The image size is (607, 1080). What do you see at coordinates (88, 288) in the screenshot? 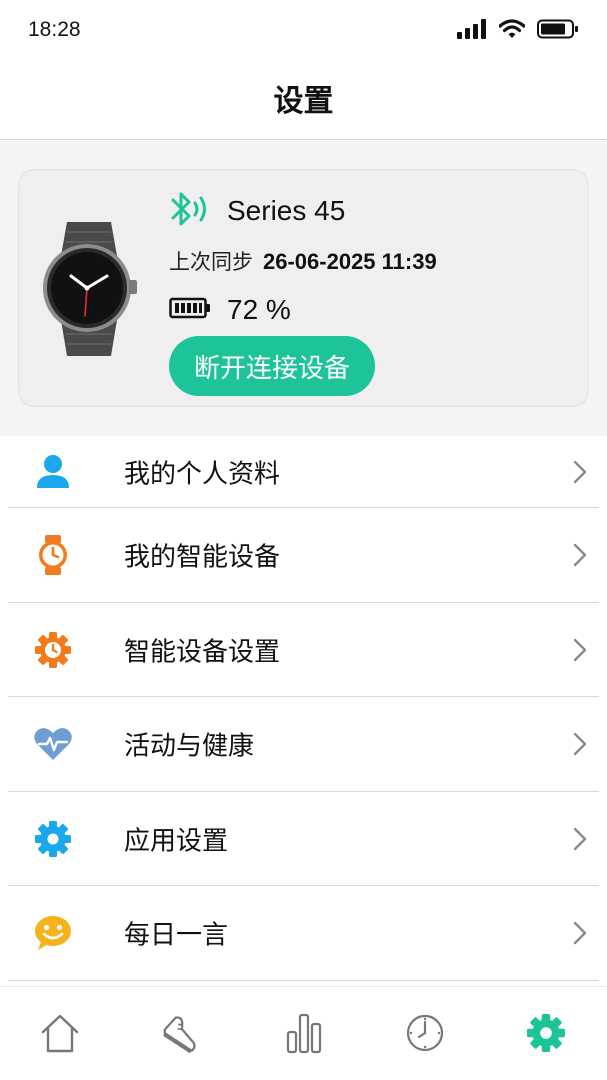
I see `watch-image` at bounding box center [88, 288].